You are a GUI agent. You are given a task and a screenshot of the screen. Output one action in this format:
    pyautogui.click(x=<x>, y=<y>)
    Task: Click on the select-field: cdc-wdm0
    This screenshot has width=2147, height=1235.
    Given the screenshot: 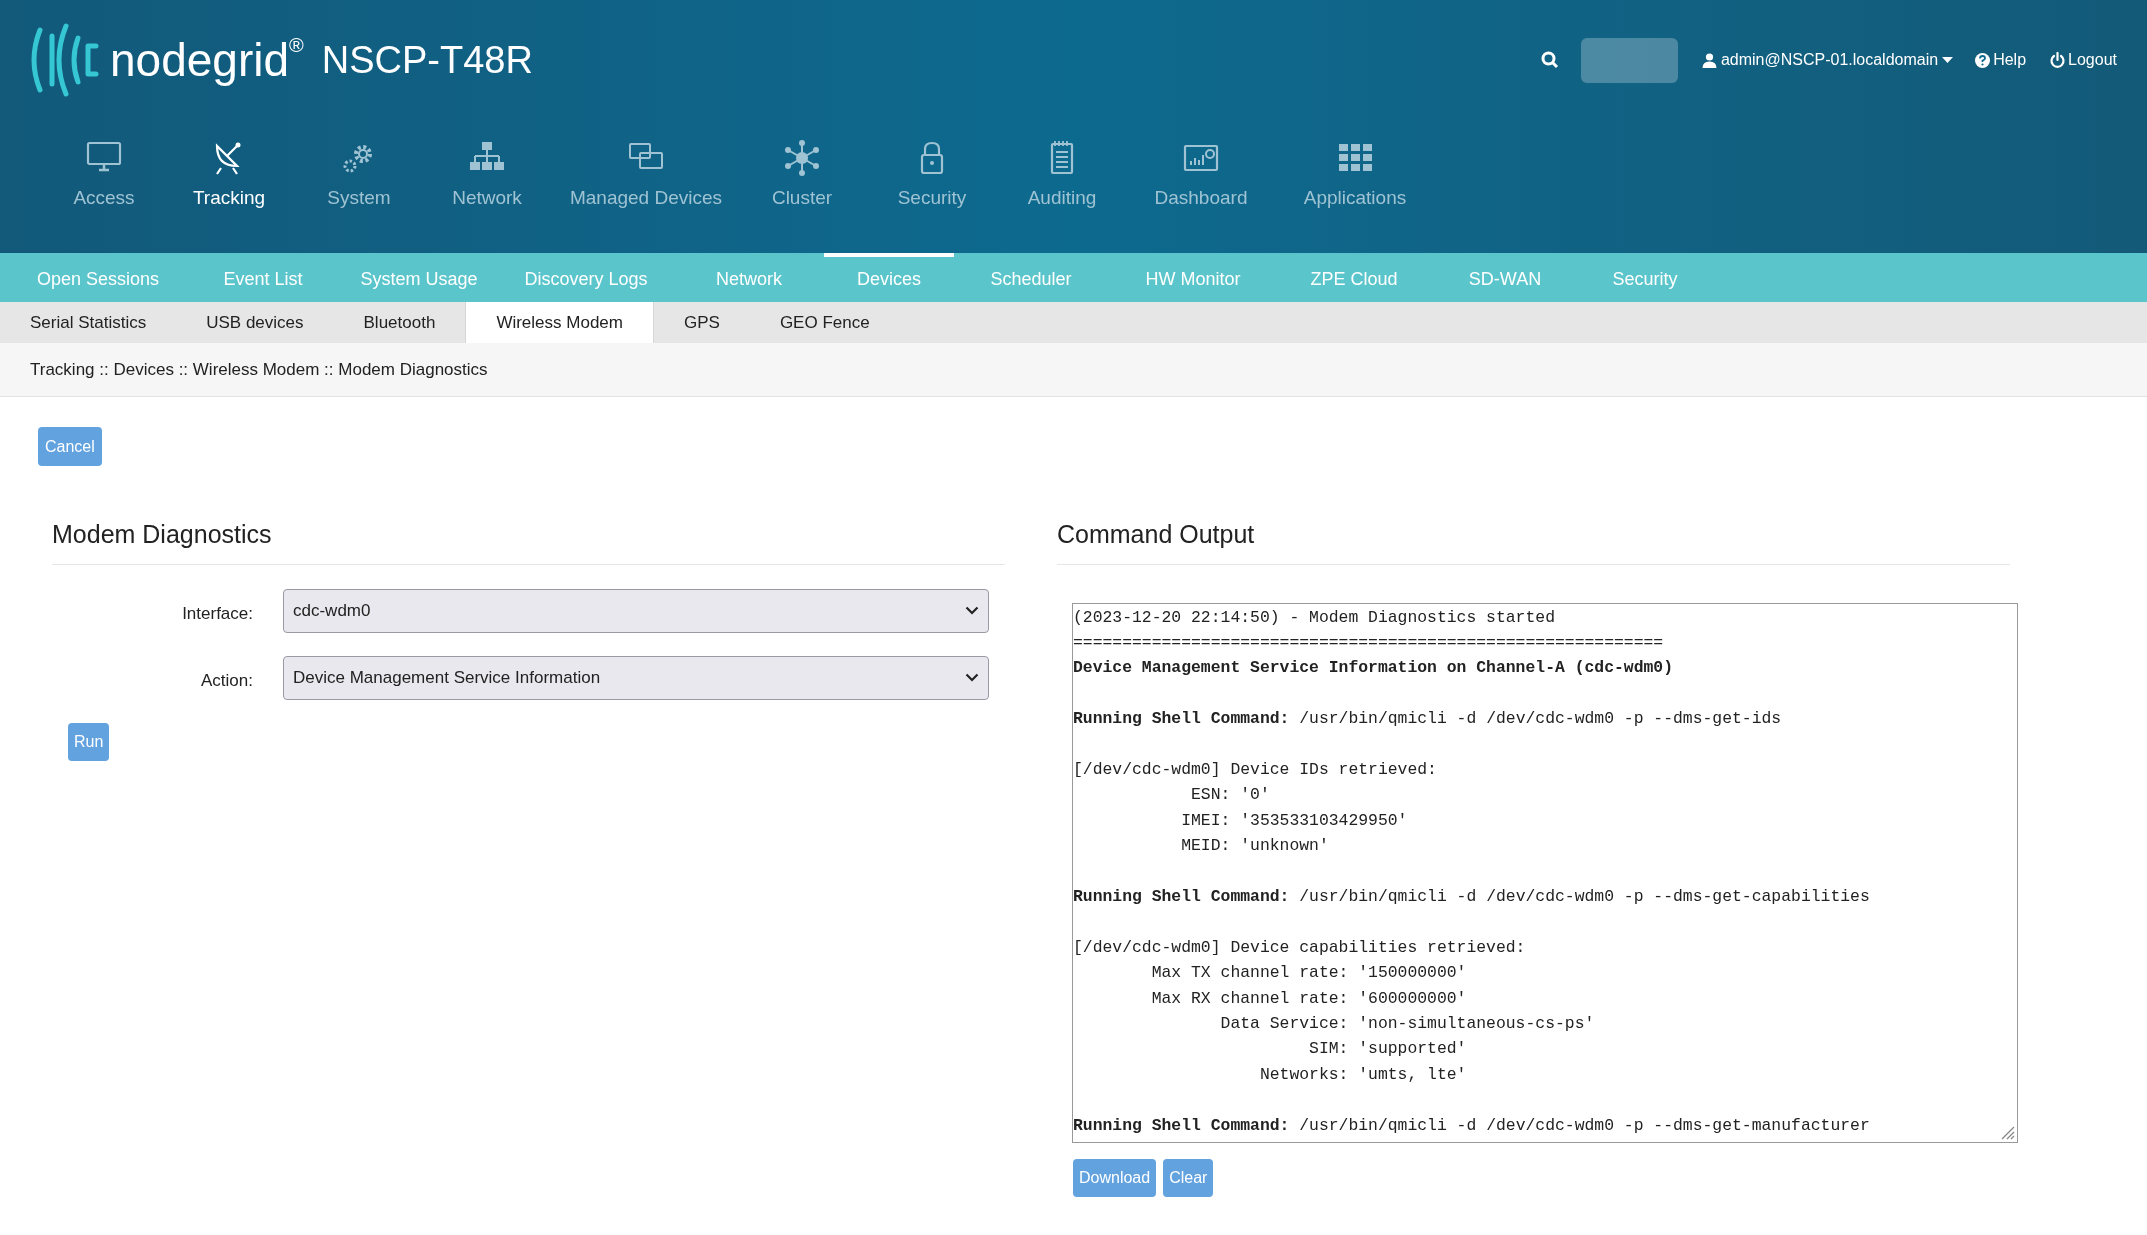 What is the action you would take?
    pyautogui.click(x=636, y=610)
    